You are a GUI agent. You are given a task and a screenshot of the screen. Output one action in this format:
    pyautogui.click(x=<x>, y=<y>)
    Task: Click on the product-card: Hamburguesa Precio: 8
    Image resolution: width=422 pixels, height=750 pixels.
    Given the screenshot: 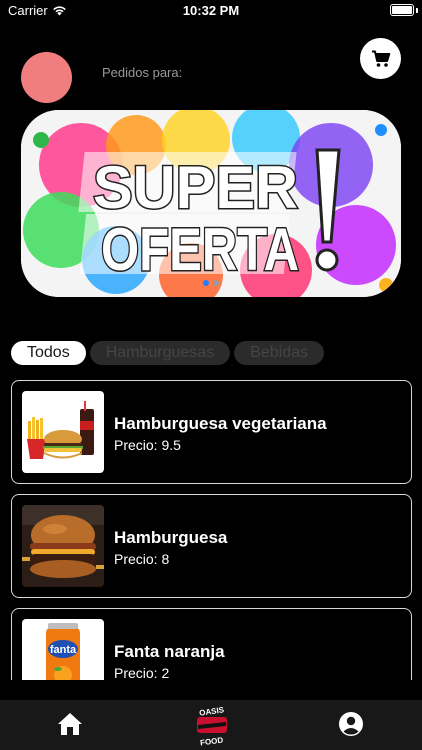 What is the action you would take?
    pyautogui.click(x=211, y=546)
    